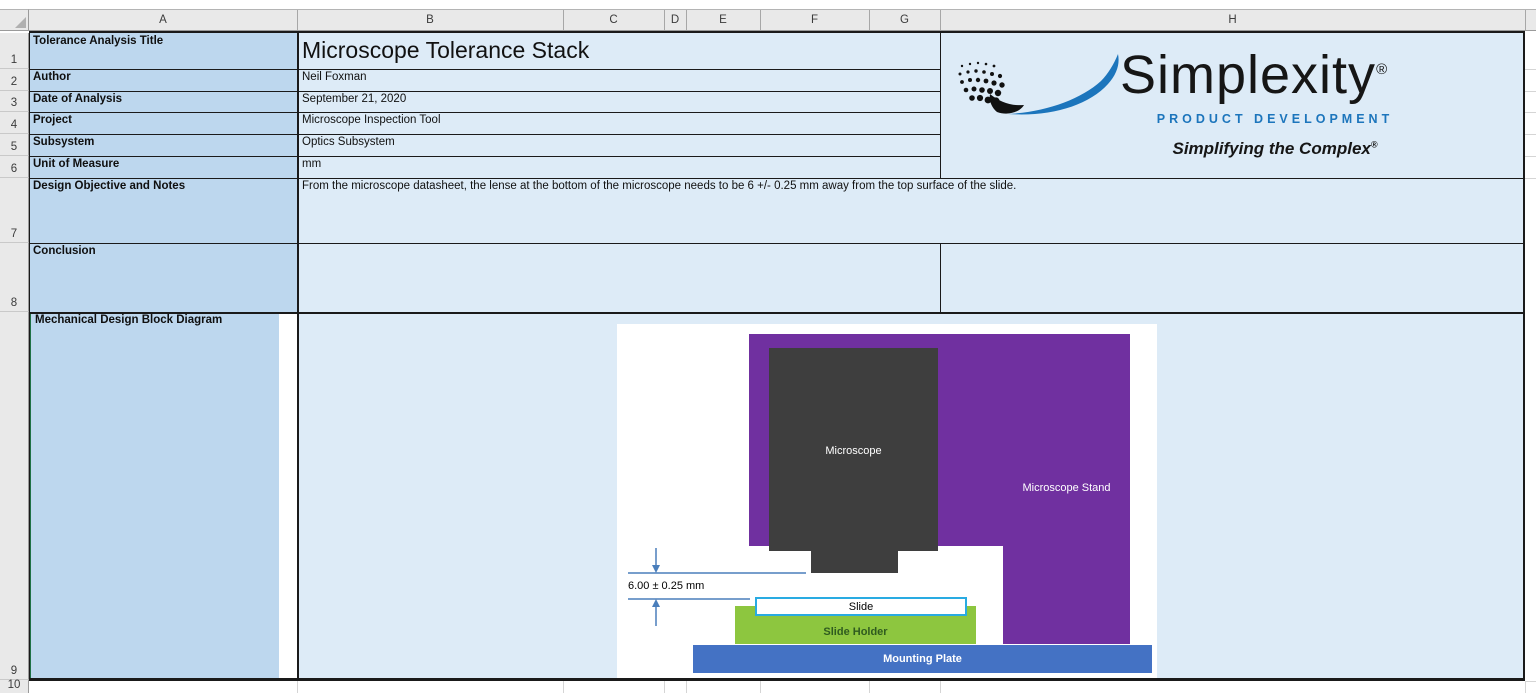 This screenshot has height=693, width=1536. Describe the element at coordinates (14, 686) in the screenshot. I see `row-header-10: 10` at that location.